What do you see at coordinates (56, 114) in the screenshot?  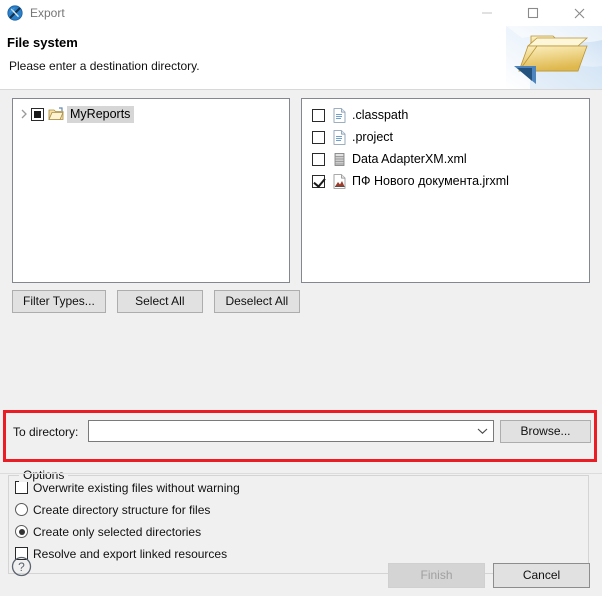 I see `folder-icon` at bounding box center [56, 114].